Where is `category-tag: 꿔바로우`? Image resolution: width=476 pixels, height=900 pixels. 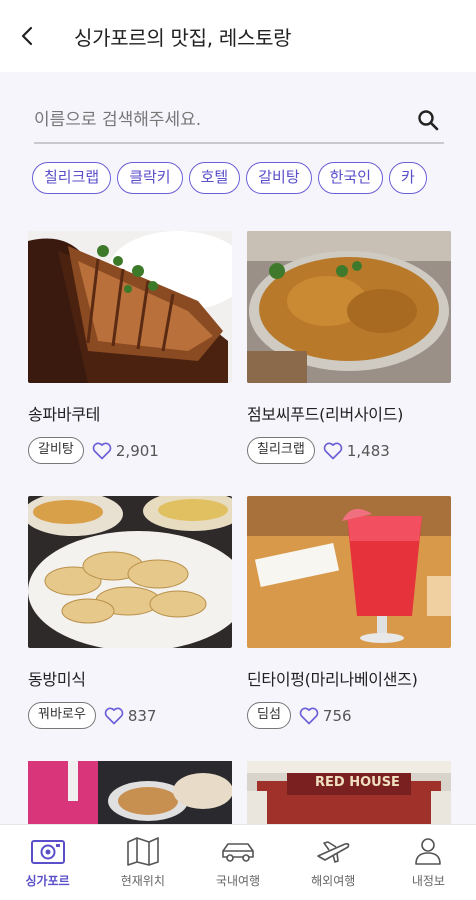
category-tag: 꿔바로우 is located at coordinates (62, 715).